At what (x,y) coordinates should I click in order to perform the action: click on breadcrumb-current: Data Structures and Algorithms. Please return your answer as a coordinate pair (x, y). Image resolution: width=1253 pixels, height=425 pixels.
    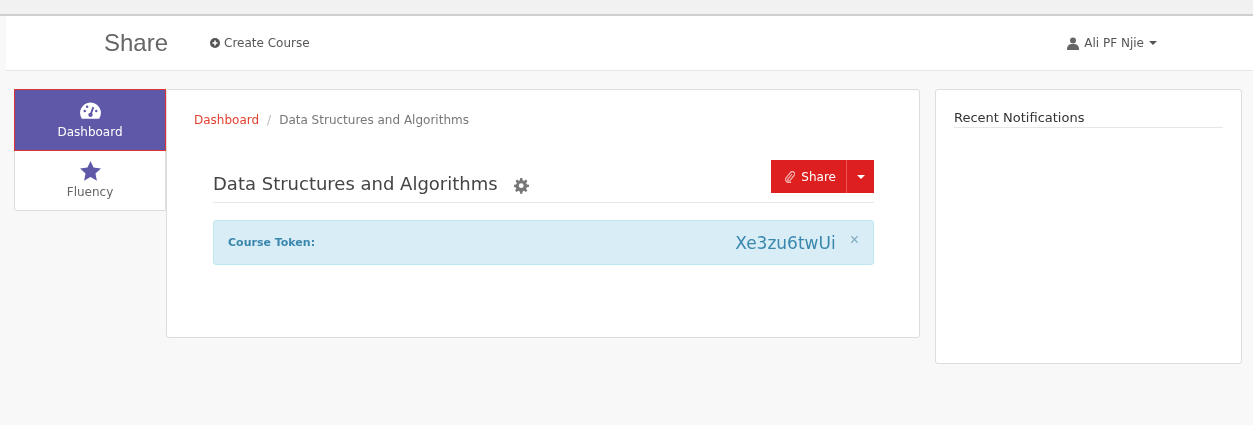
    Looking at the image, I should click on (374, 120).